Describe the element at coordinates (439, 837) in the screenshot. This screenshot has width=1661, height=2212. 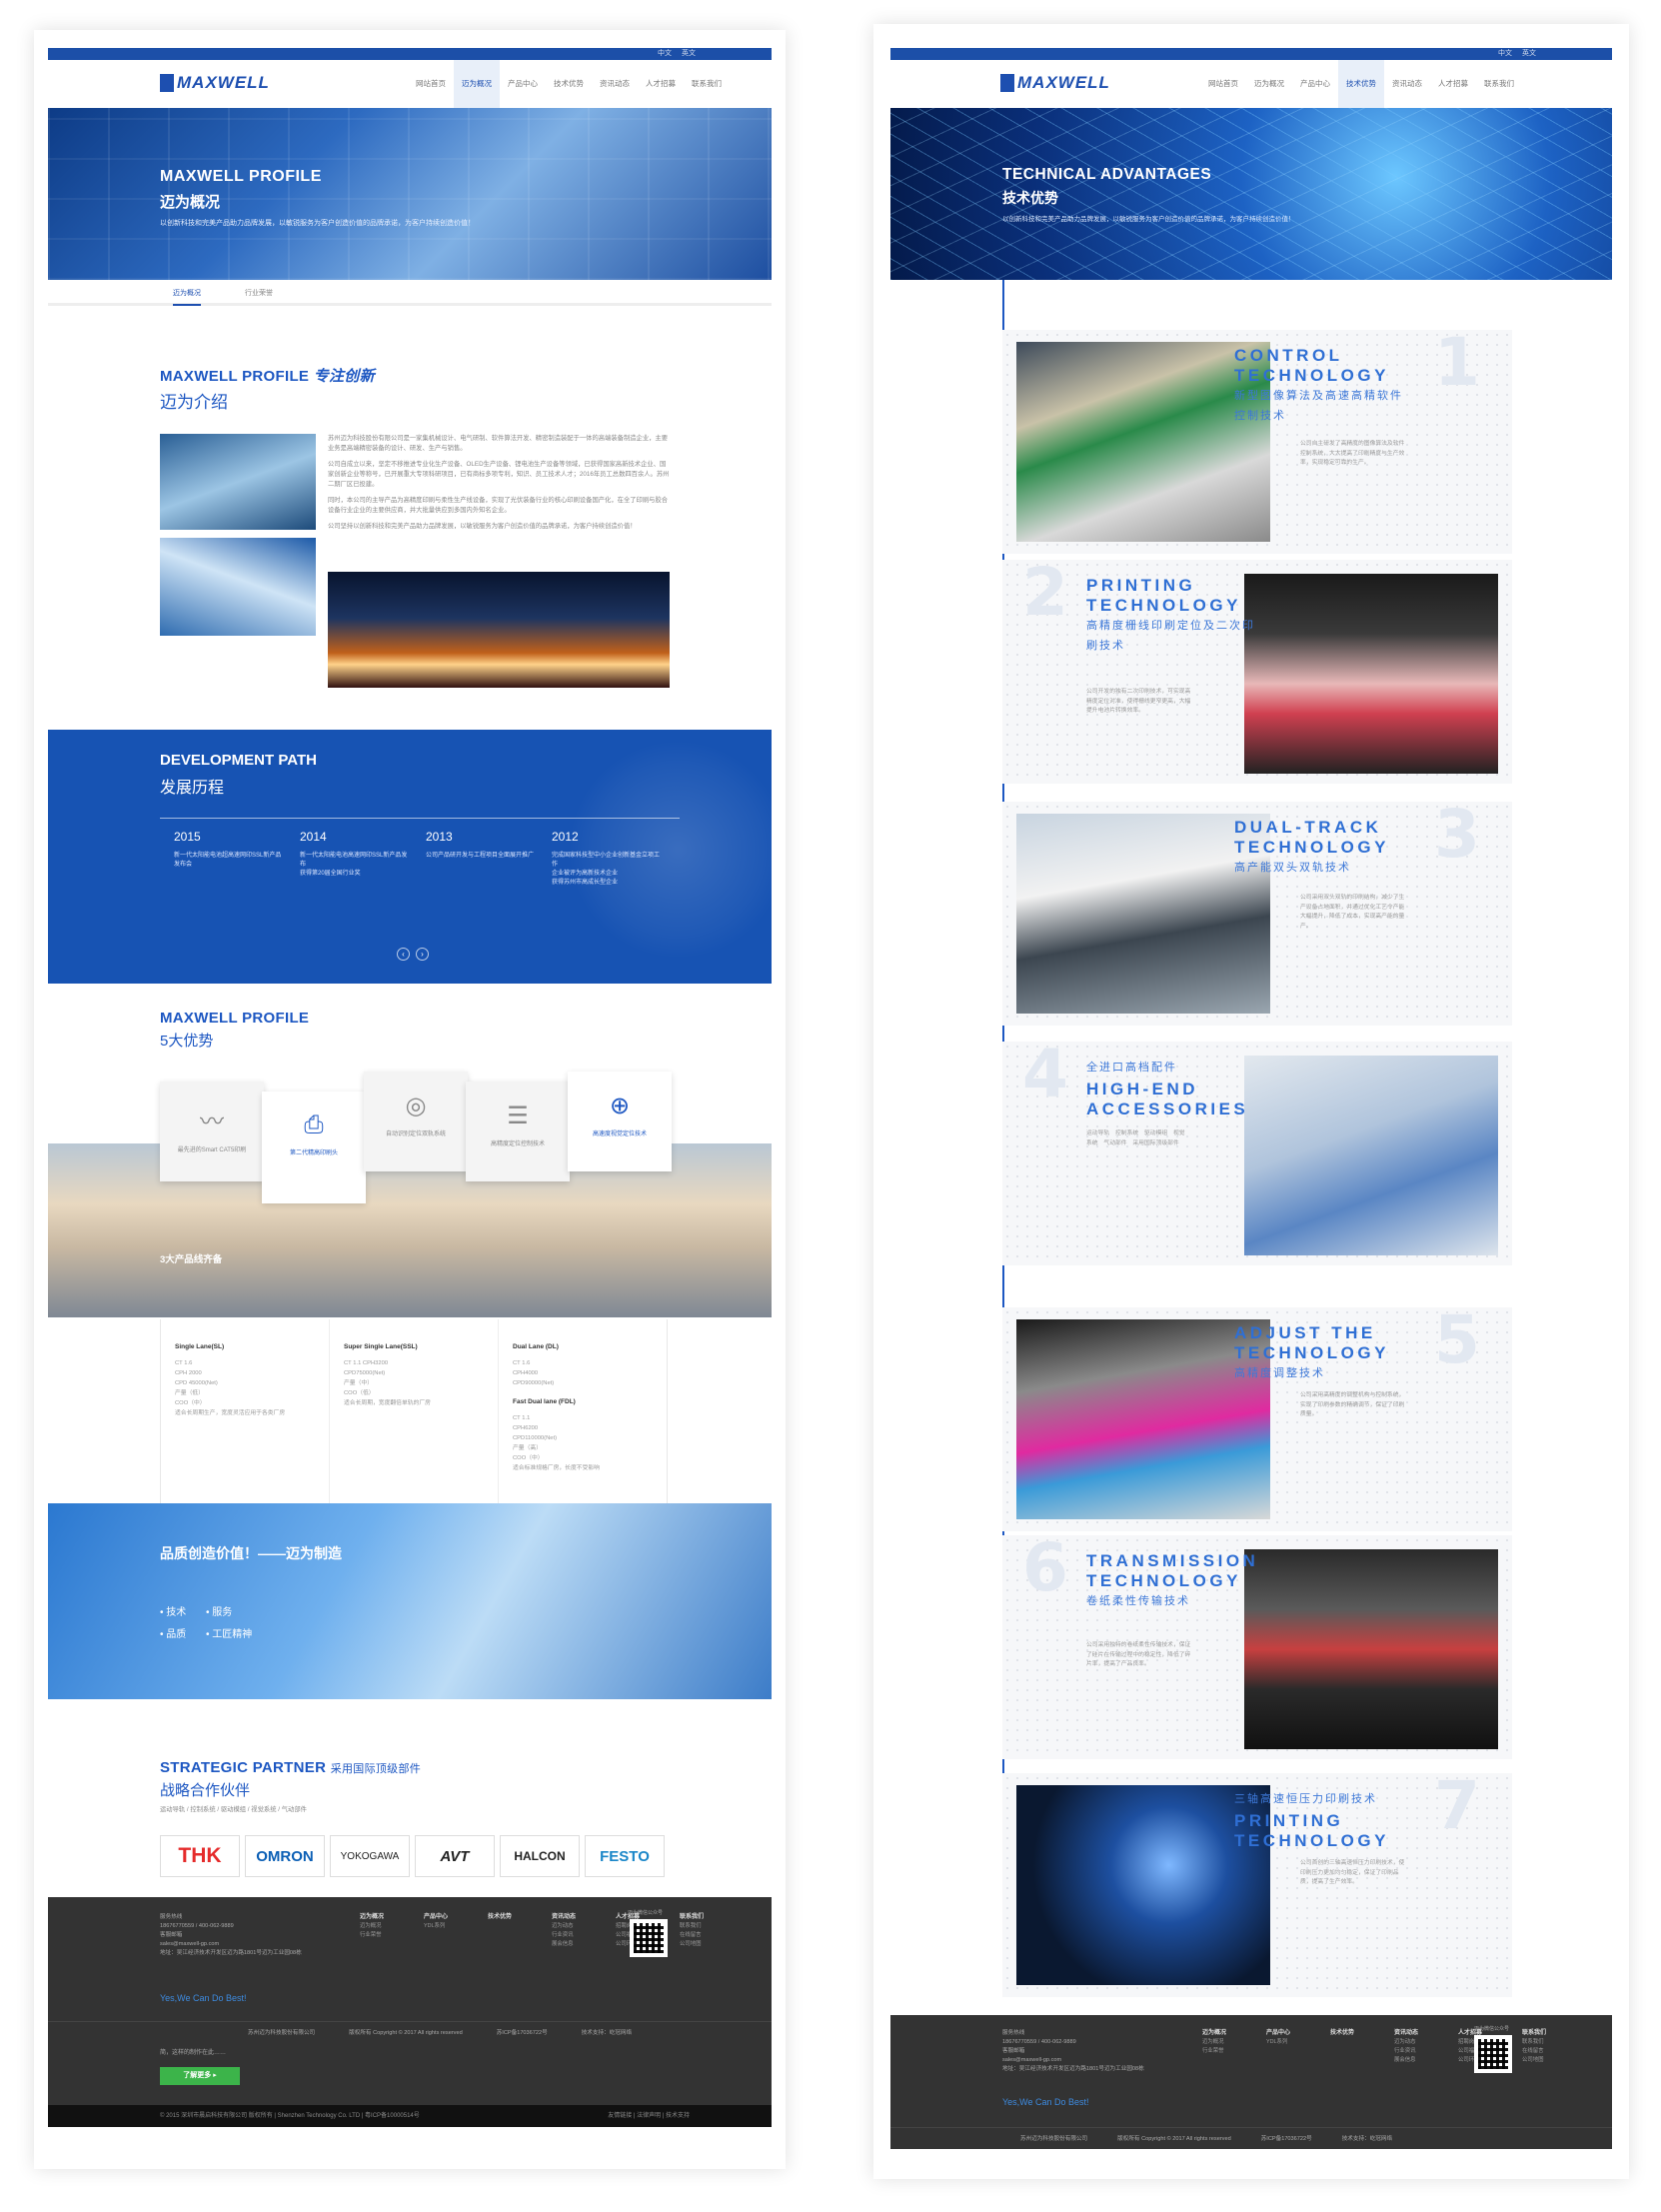
I see `timeline-year: 2013` at that location.